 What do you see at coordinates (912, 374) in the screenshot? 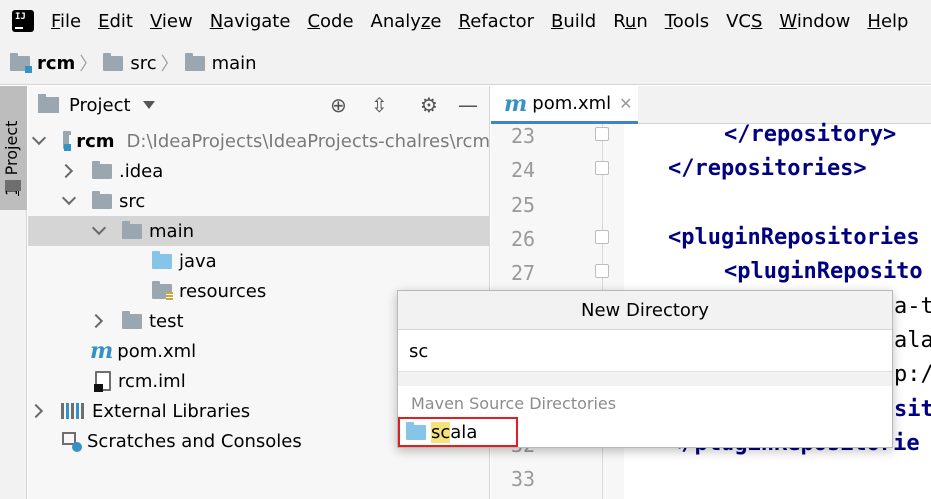
I see `code-line-30-fragment: p:/` at bounding box center [912, 374].